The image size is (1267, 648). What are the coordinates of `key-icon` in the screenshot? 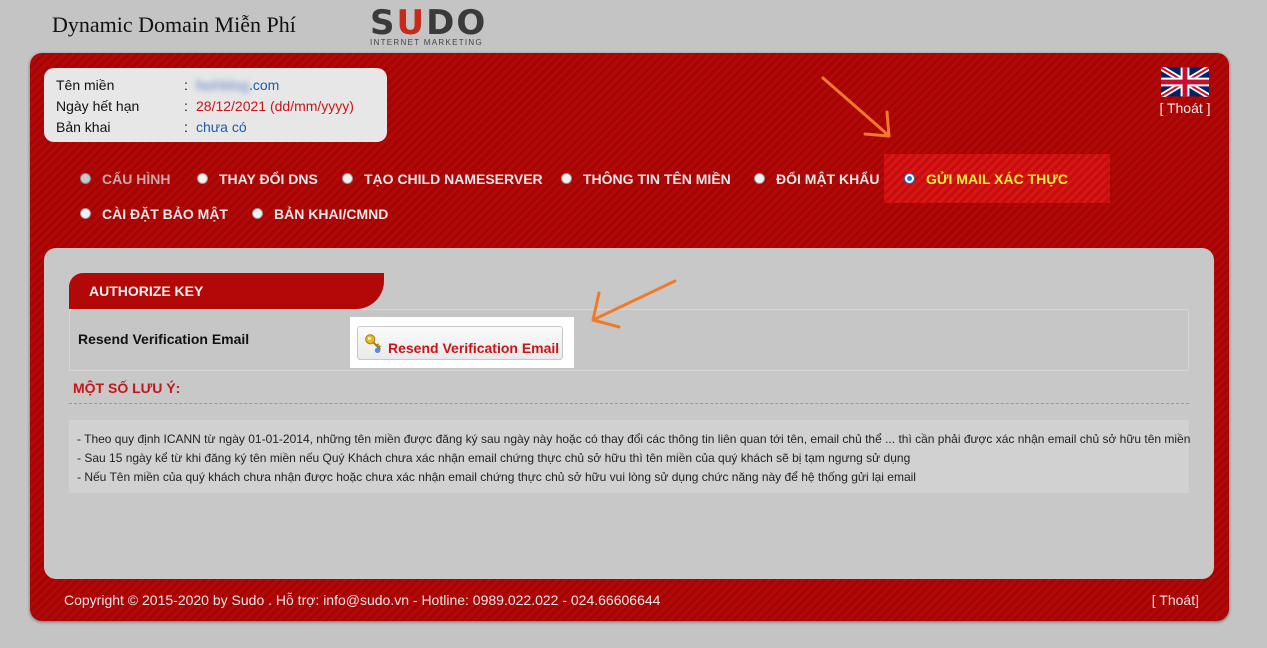 It's located at (373, 344).